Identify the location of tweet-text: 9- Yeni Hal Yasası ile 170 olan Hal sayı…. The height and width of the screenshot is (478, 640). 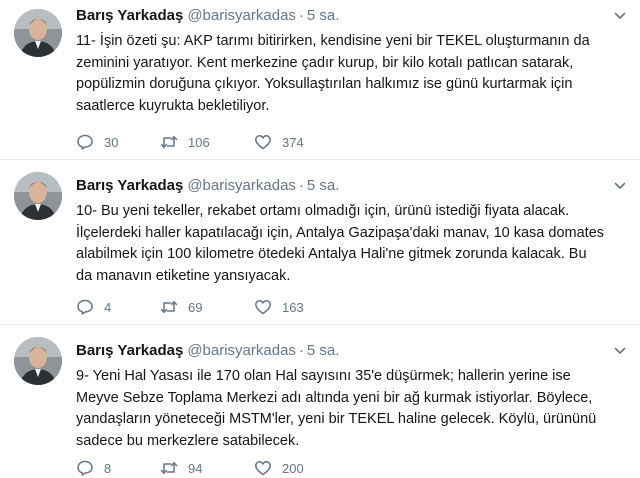
(336, 408).